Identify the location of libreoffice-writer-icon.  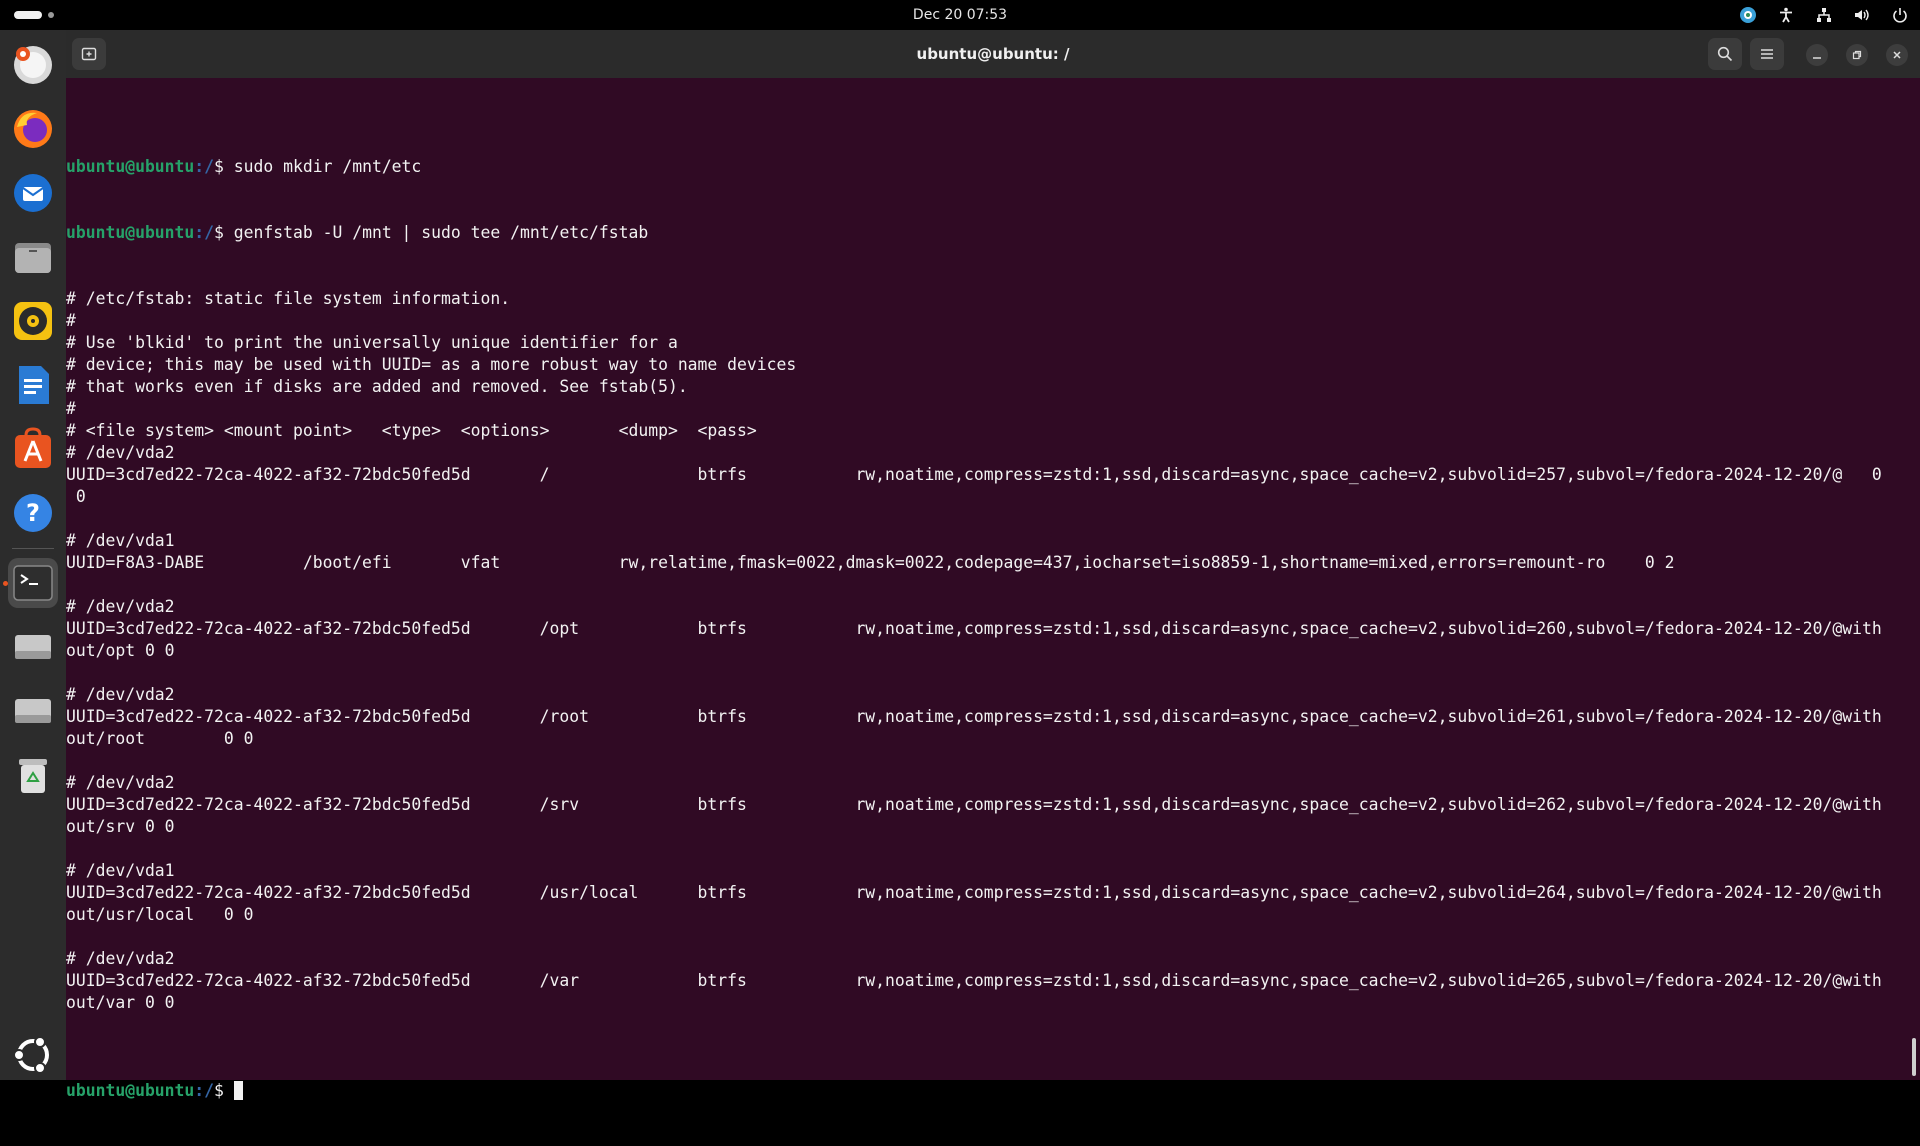
(33, 385).